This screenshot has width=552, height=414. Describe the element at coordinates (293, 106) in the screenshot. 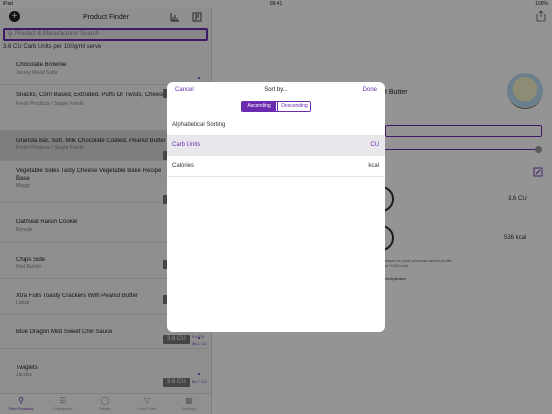

I see `descending-segment: Descending` at that location.